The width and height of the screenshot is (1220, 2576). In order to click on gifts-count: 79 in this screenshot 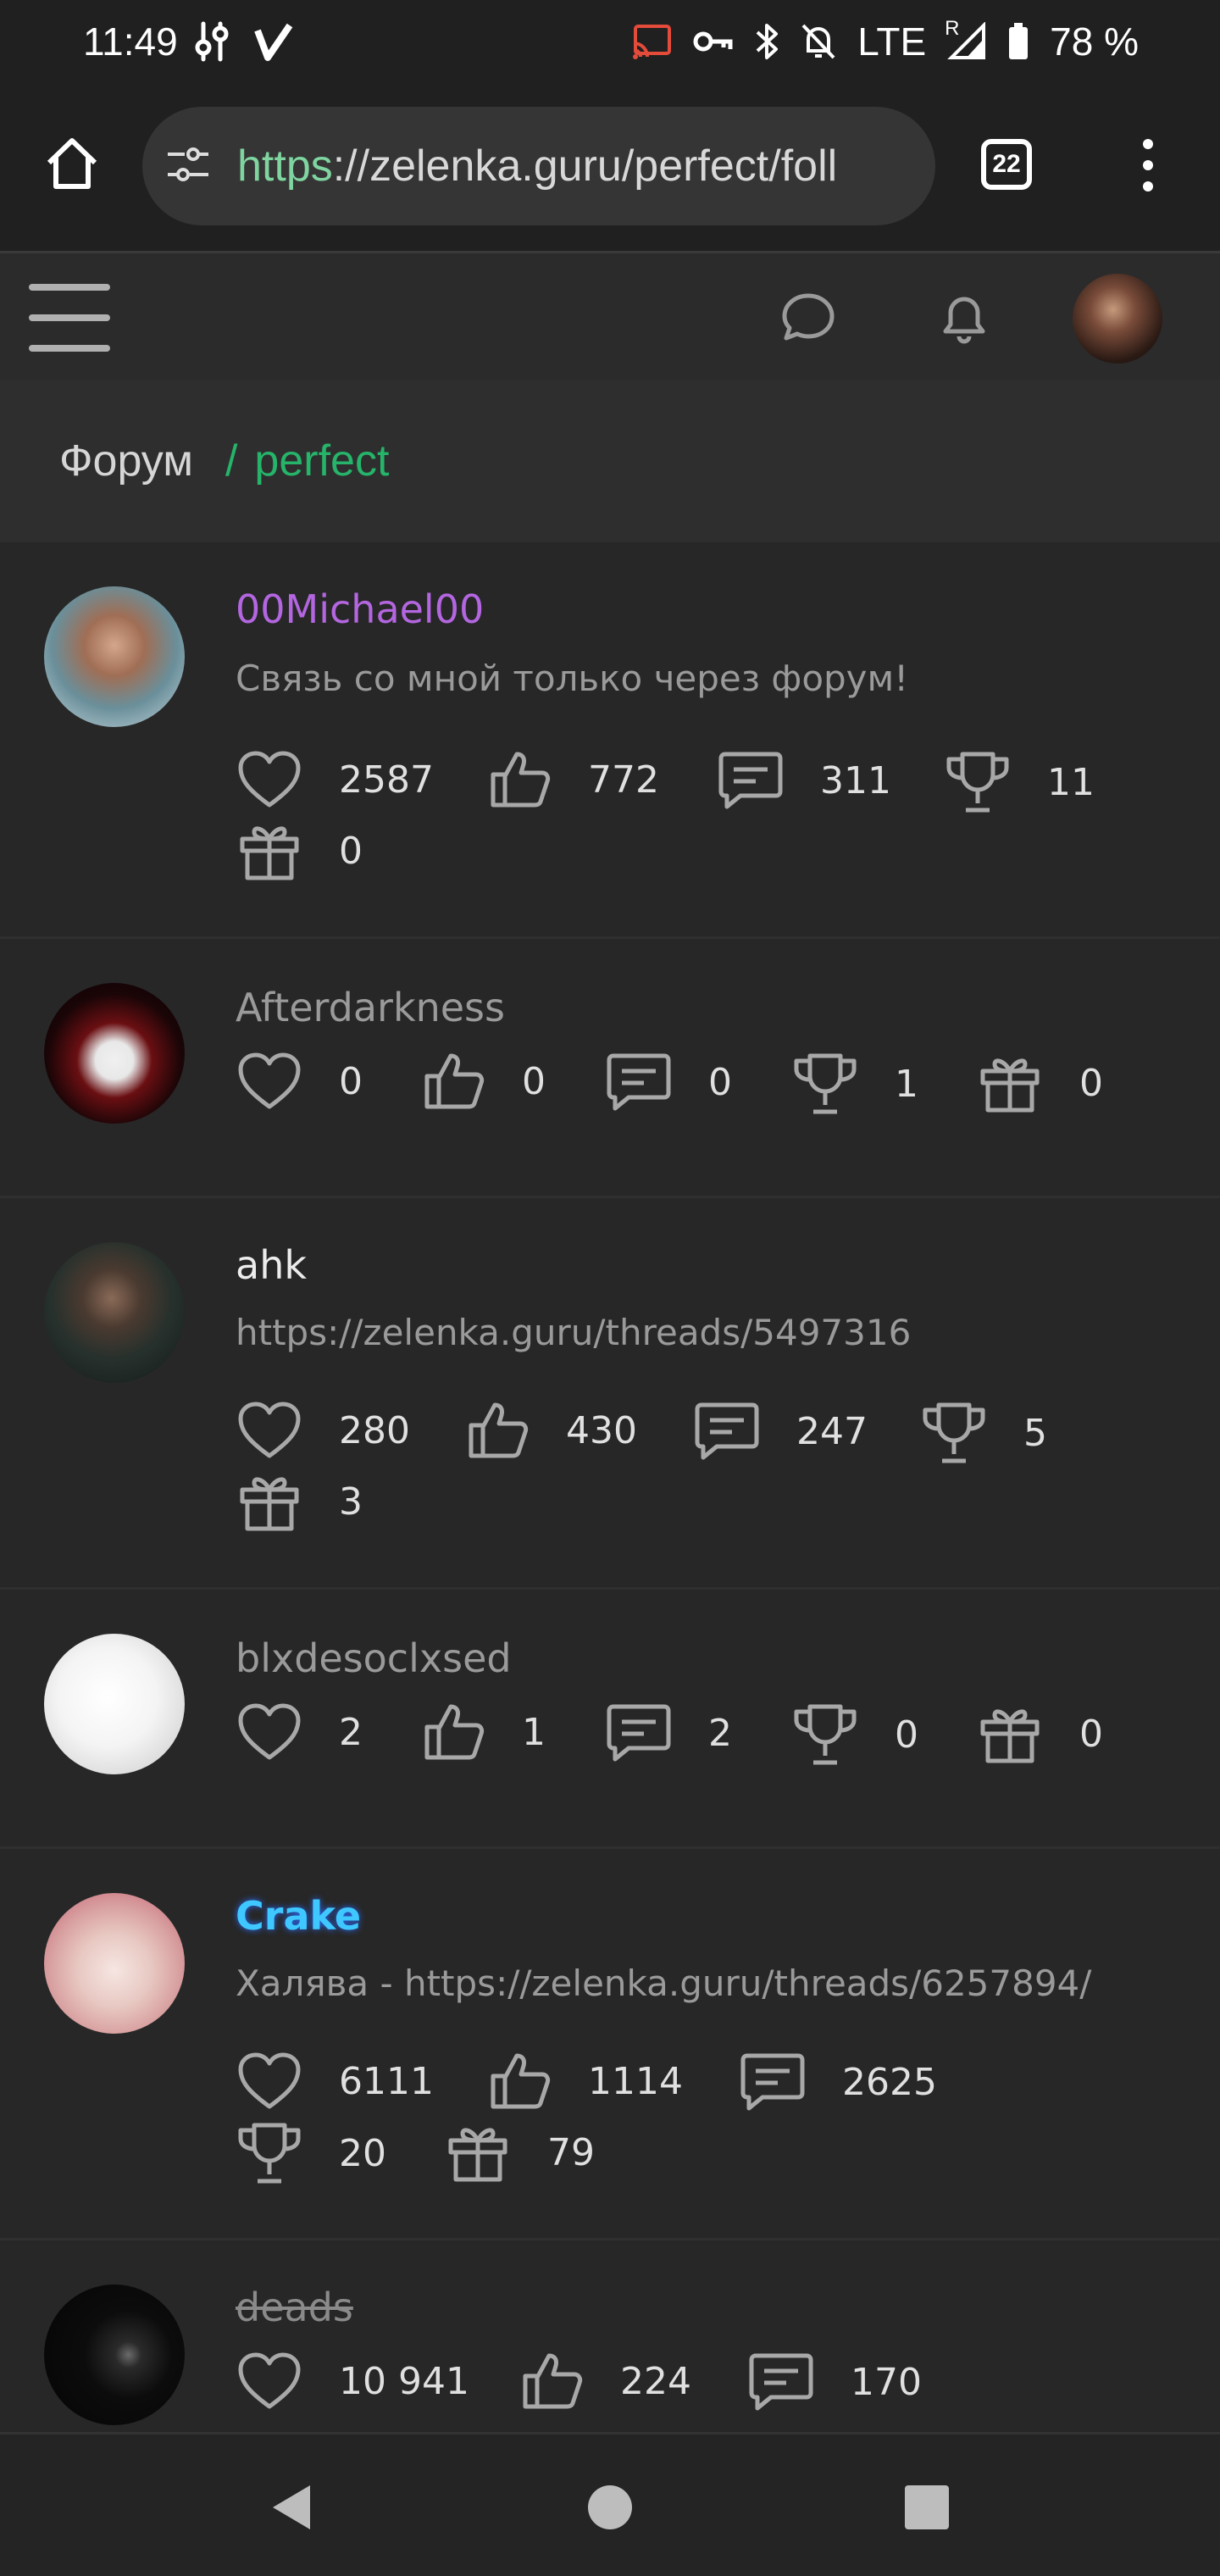, I will do `click(571, 2152)`.